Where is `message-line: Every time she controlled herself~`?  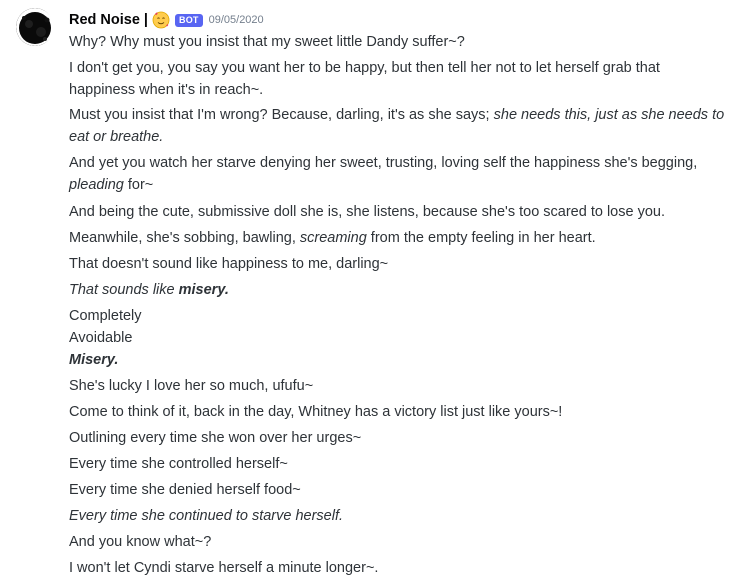 message-line: Every time she controlled herself~ is located at coordinates (178, 464).